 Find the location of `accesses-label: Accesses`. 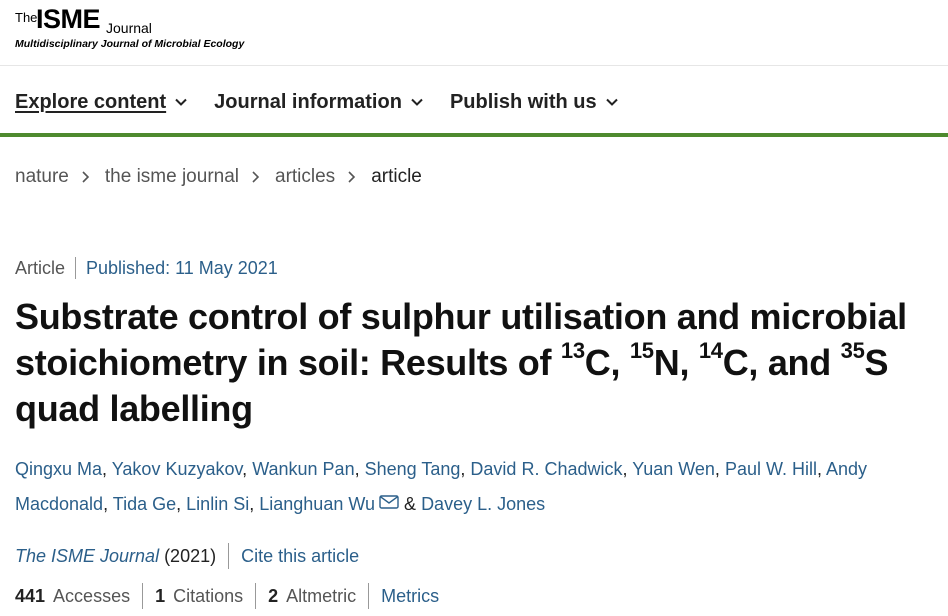

accesses-label: Accesses is located at coordinates (92, 595).